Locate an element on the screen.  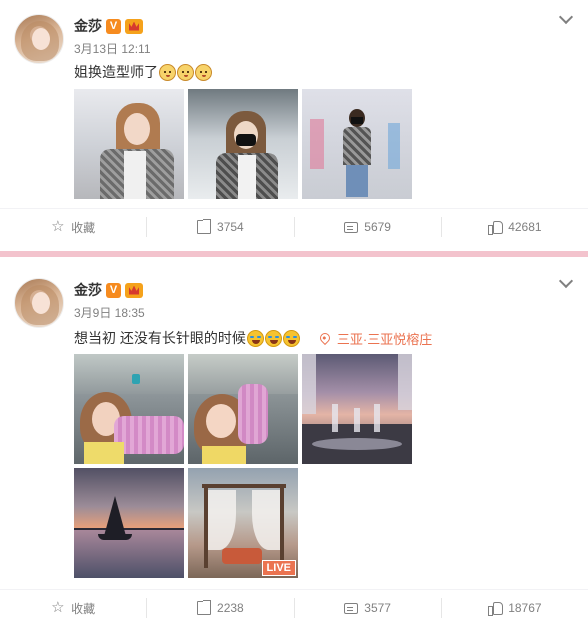
action-bar: 收藏 3754 5679 42681 is located at coordinates (294, 226).